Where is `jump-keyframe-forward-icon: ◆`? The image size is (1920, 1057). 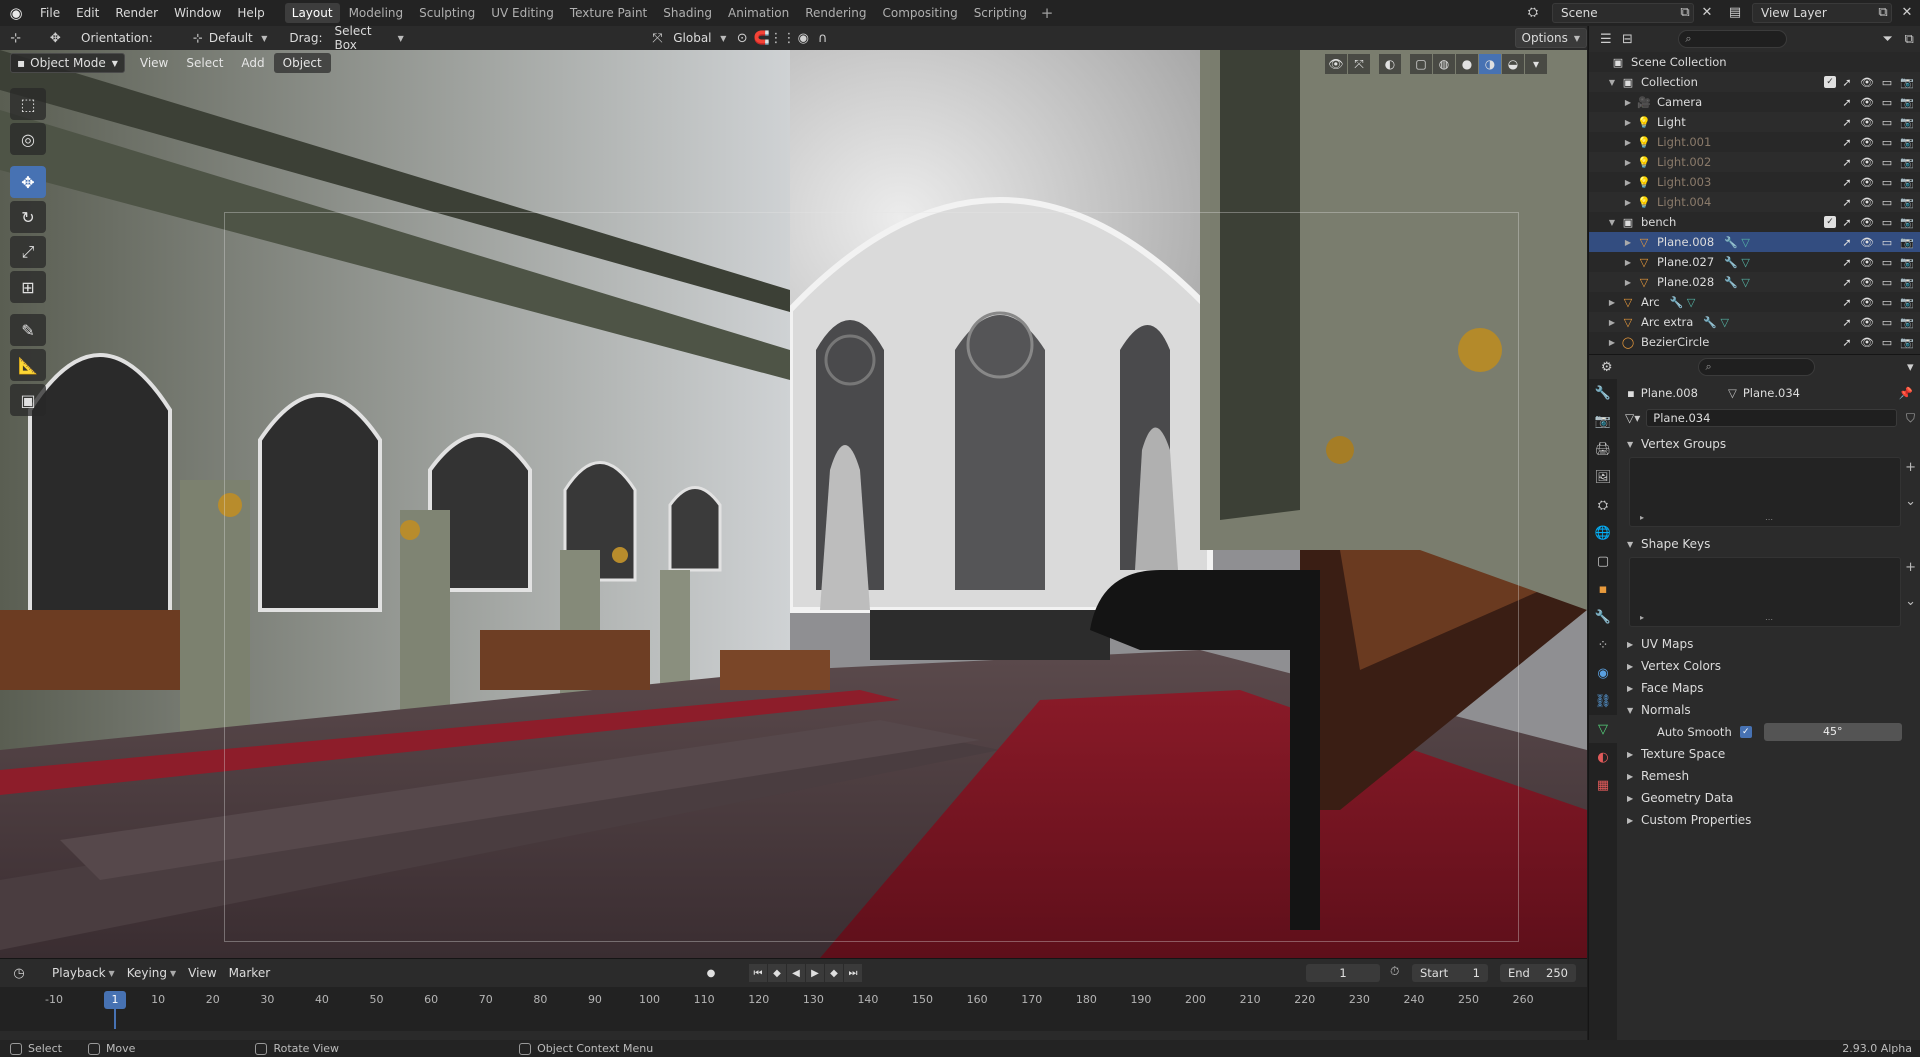 jump-keyframe-forward-icon: ◆ is located at coordinates (834, 973).